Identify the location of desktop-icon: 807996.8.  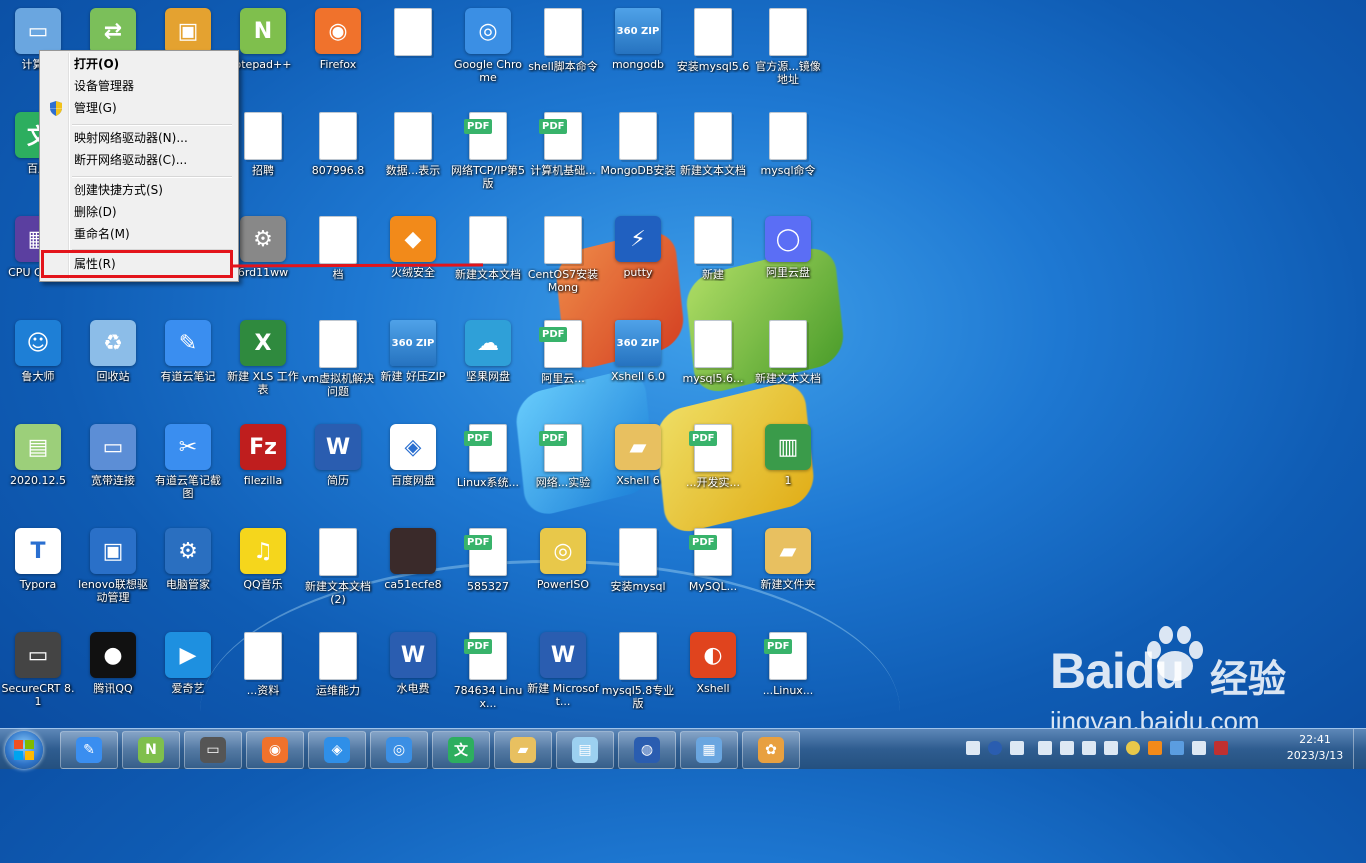
(338, 158).